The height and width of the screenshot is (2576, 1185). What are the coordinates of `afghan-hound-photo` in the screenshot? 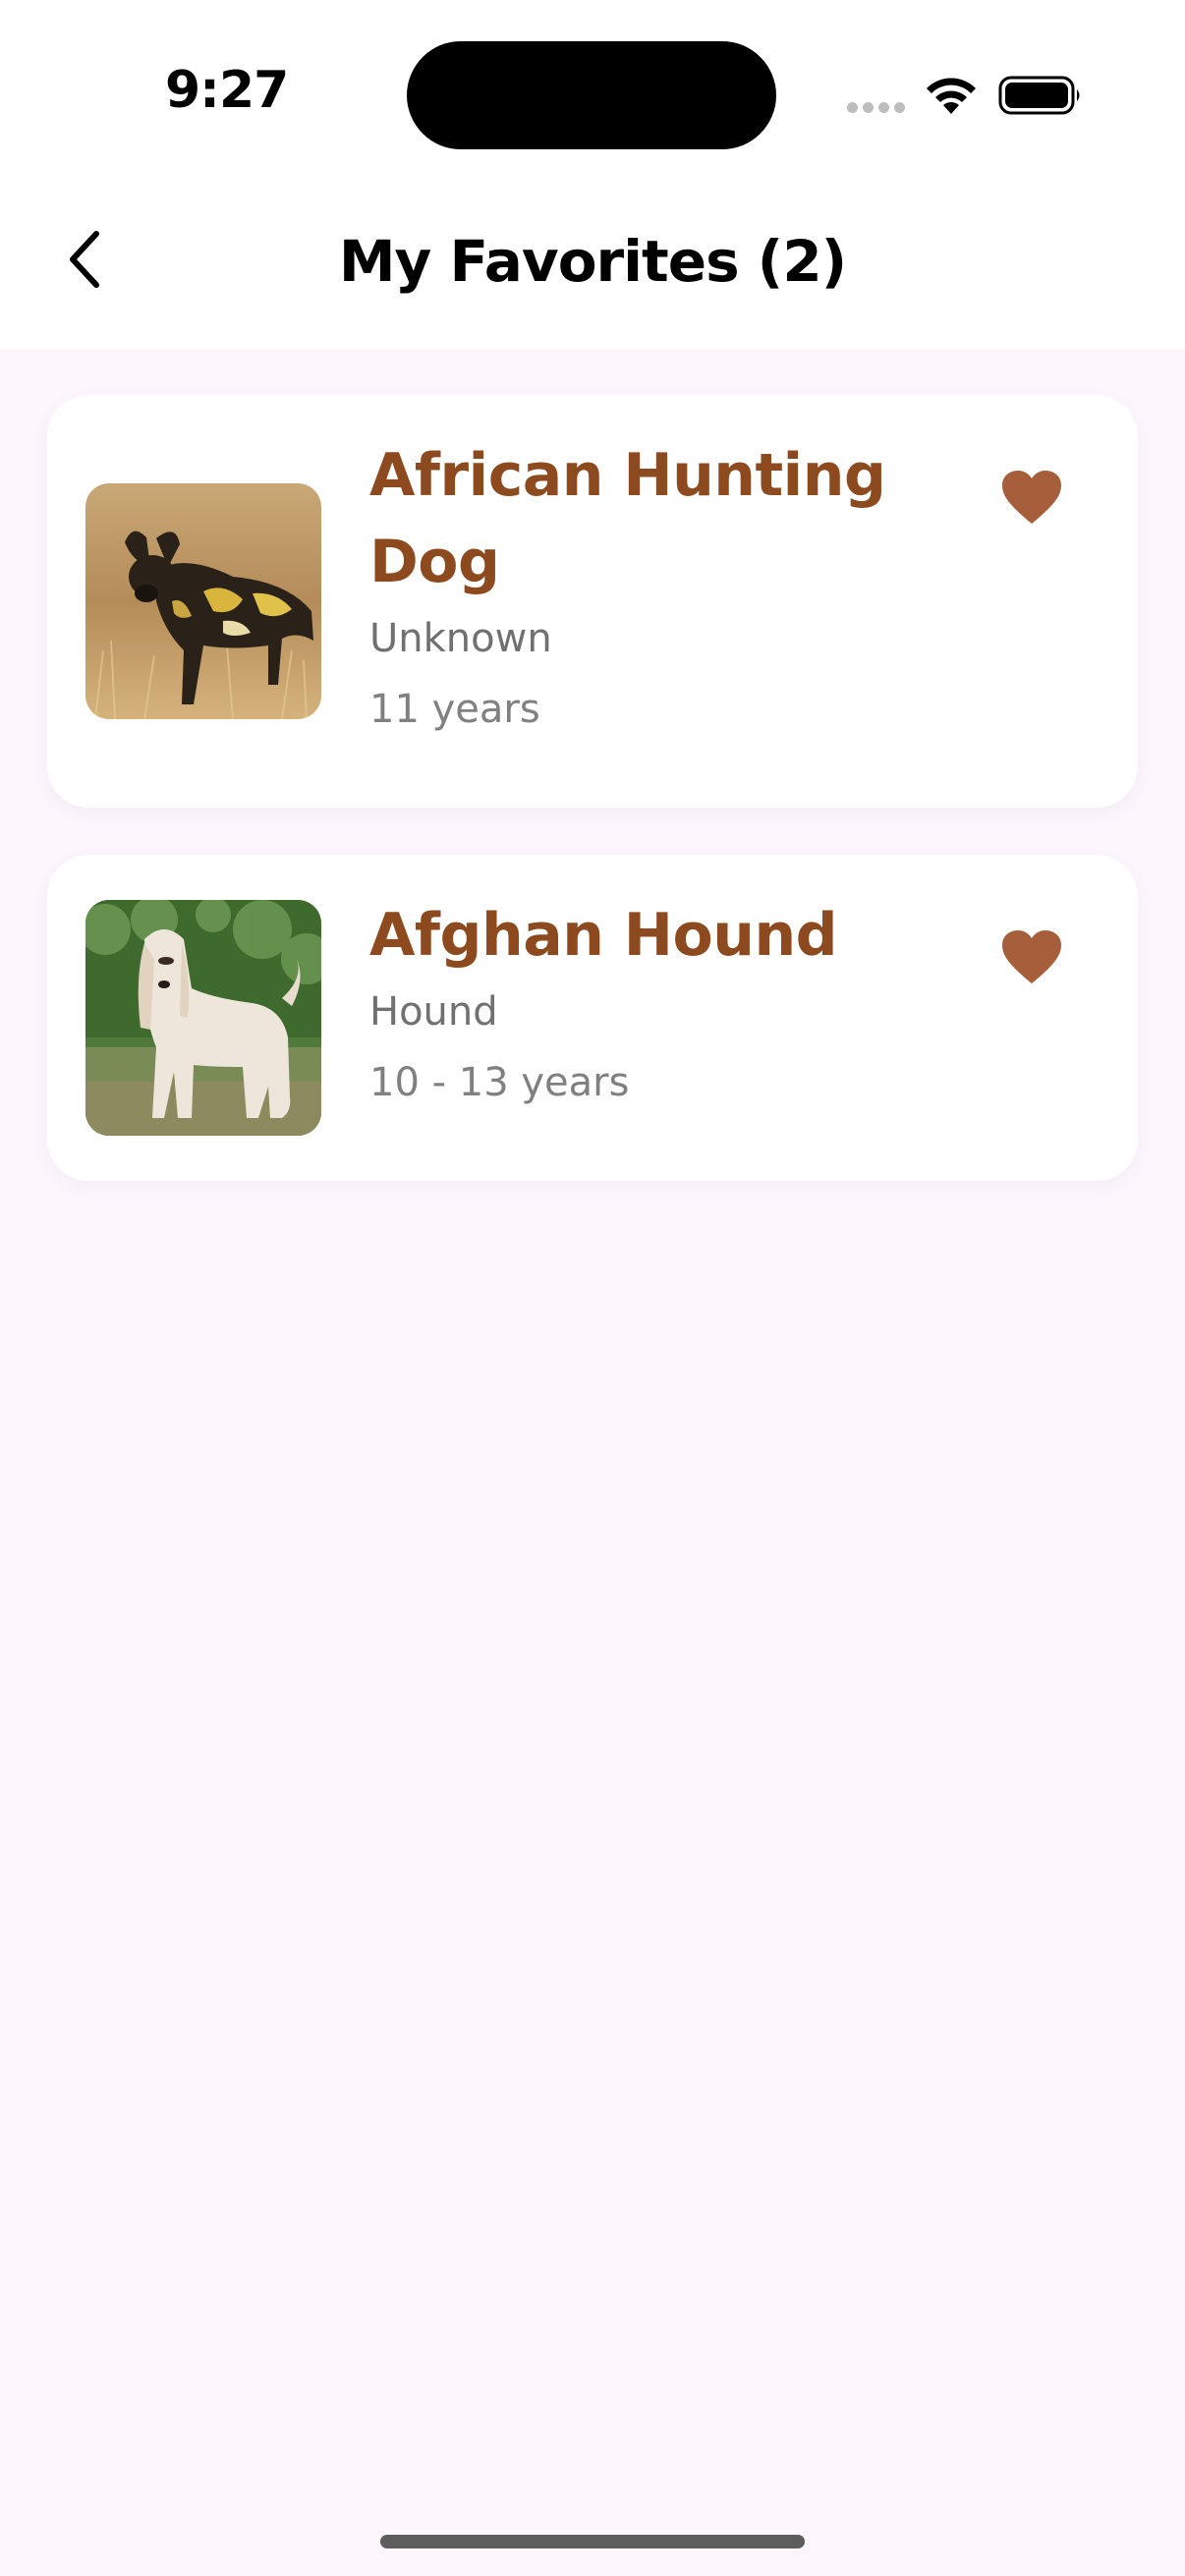 It's located at (203, 1018).